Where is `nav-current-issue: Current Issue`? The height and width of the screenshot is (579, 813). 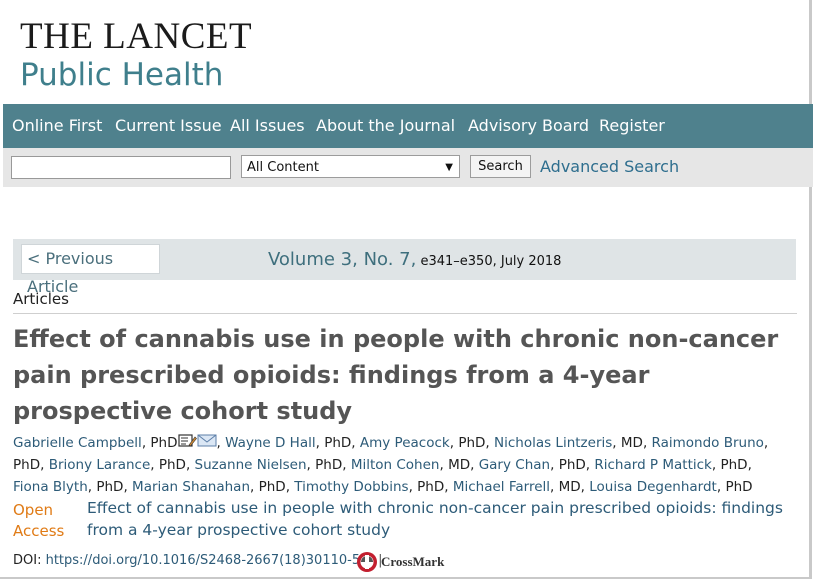
nav-current-issue: Current Issue is located at coordinates (168, 126).